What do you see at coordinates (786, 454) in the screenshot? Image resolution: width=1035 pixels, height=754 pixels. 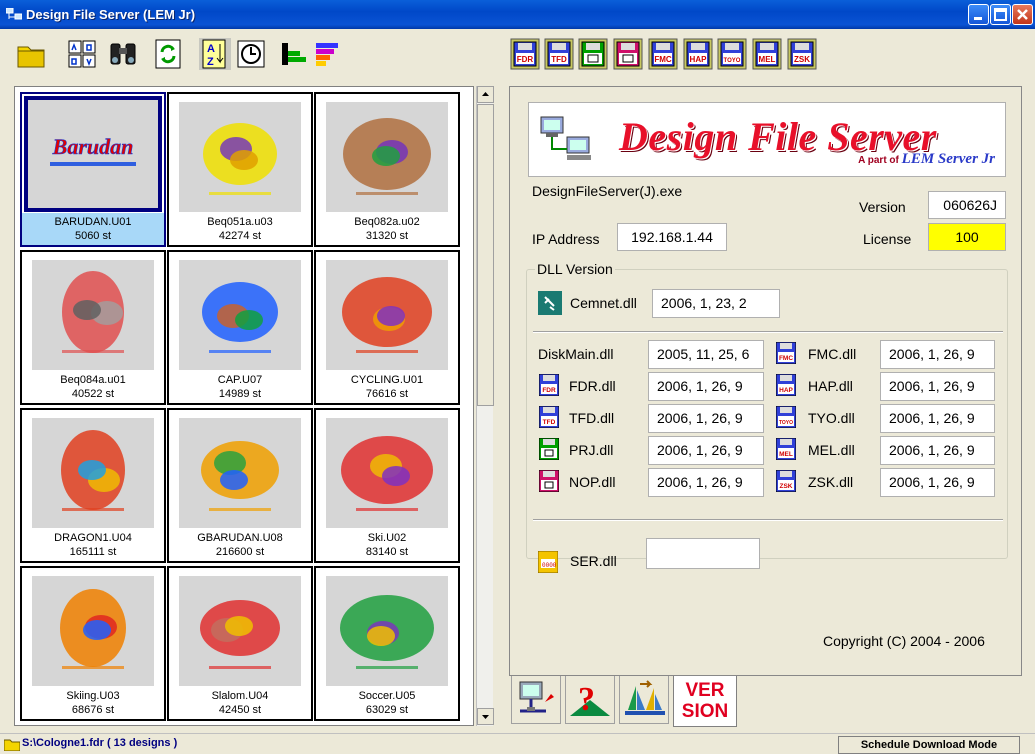 I see `svg-text: MEL` at bounding box center [786, 454].